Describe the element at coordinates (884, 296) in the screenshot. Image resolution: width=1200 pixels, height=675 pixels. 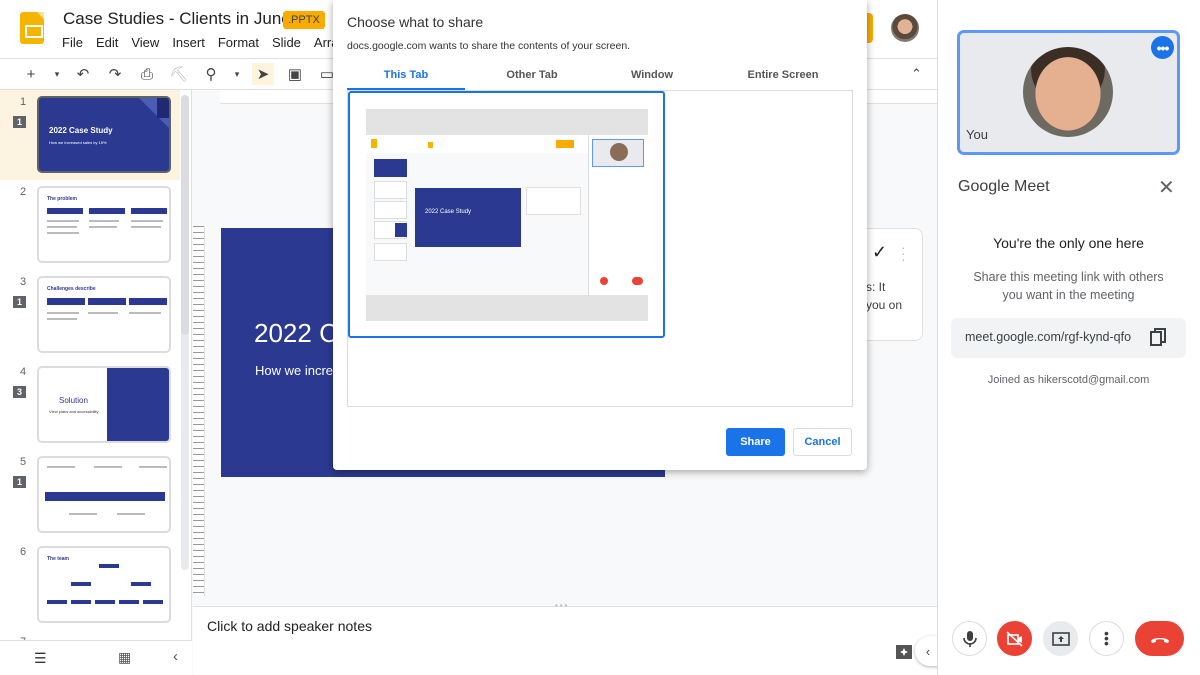
I see `comment-text: s: It you on` at that location.